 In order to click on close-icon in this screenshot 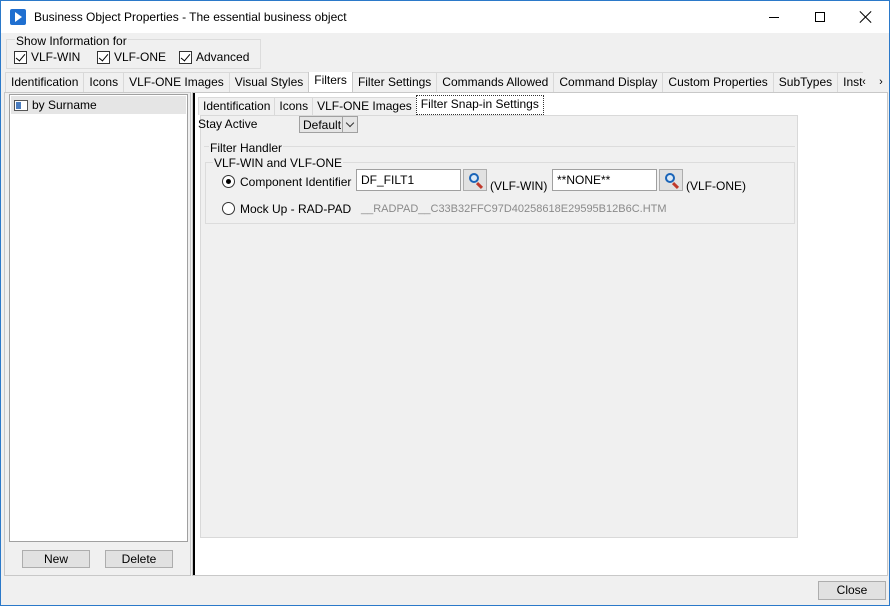, I will do `click(866, 17)`.